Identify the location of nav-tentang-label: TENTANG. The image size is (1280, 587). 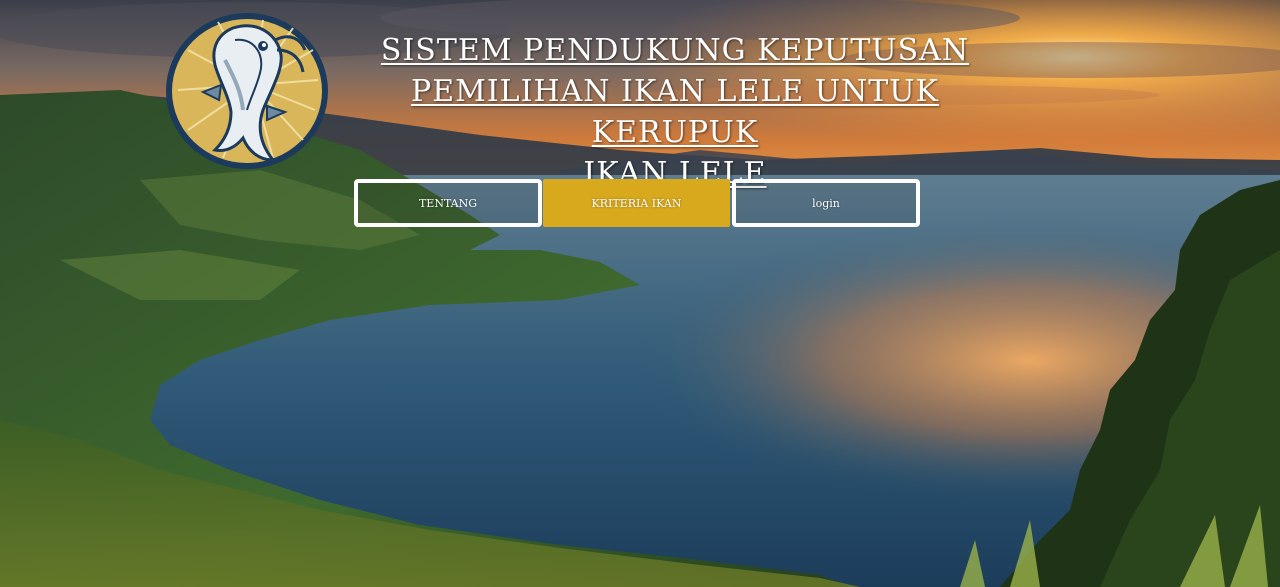
(448, 203).